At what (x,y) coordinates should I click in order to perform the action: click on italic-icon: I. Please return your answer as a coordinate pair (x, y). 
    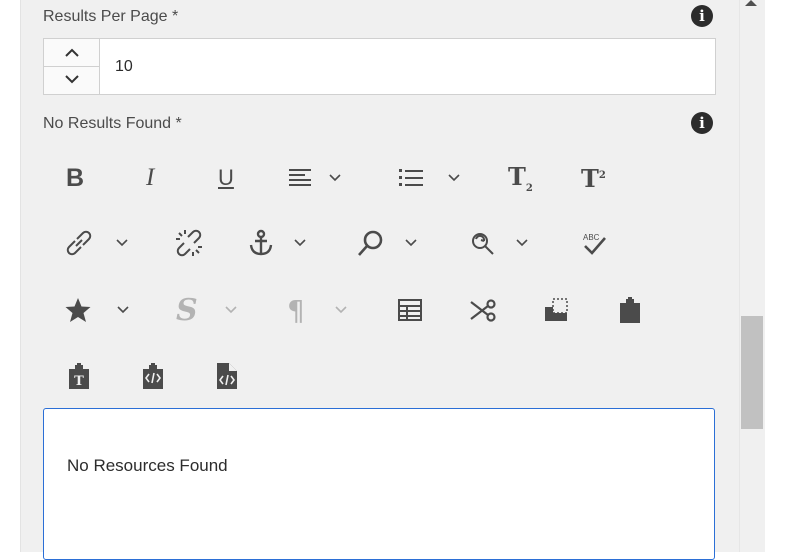
    Looking at the image, I should click on (150, 177).